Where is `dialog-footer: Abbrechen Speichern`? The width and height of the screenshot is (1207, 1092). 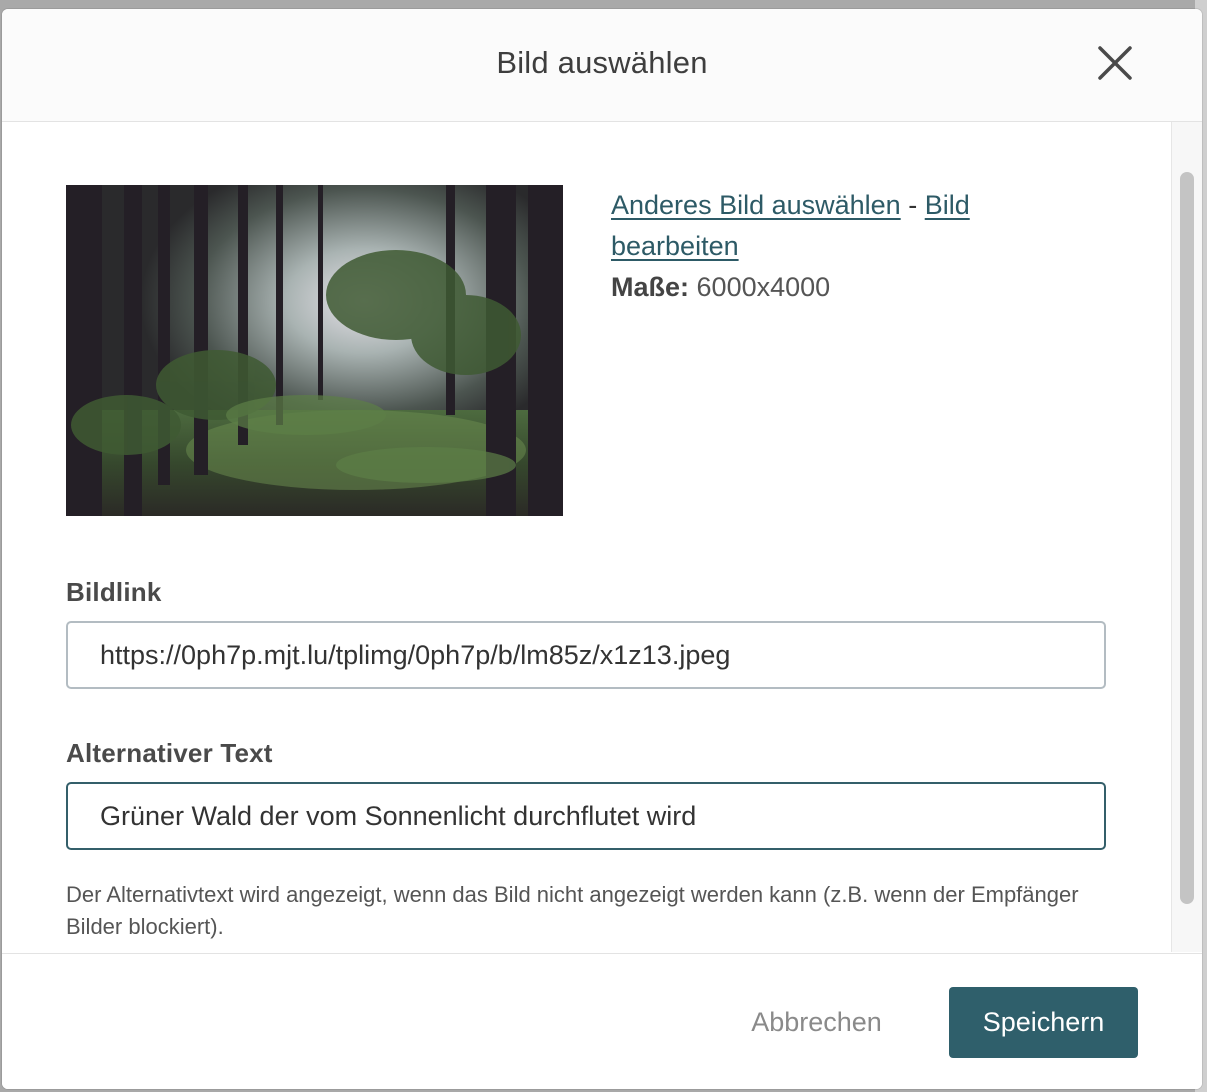 dialog-footer: Abbrechen Speichern is located at coordinates (602, 1021).